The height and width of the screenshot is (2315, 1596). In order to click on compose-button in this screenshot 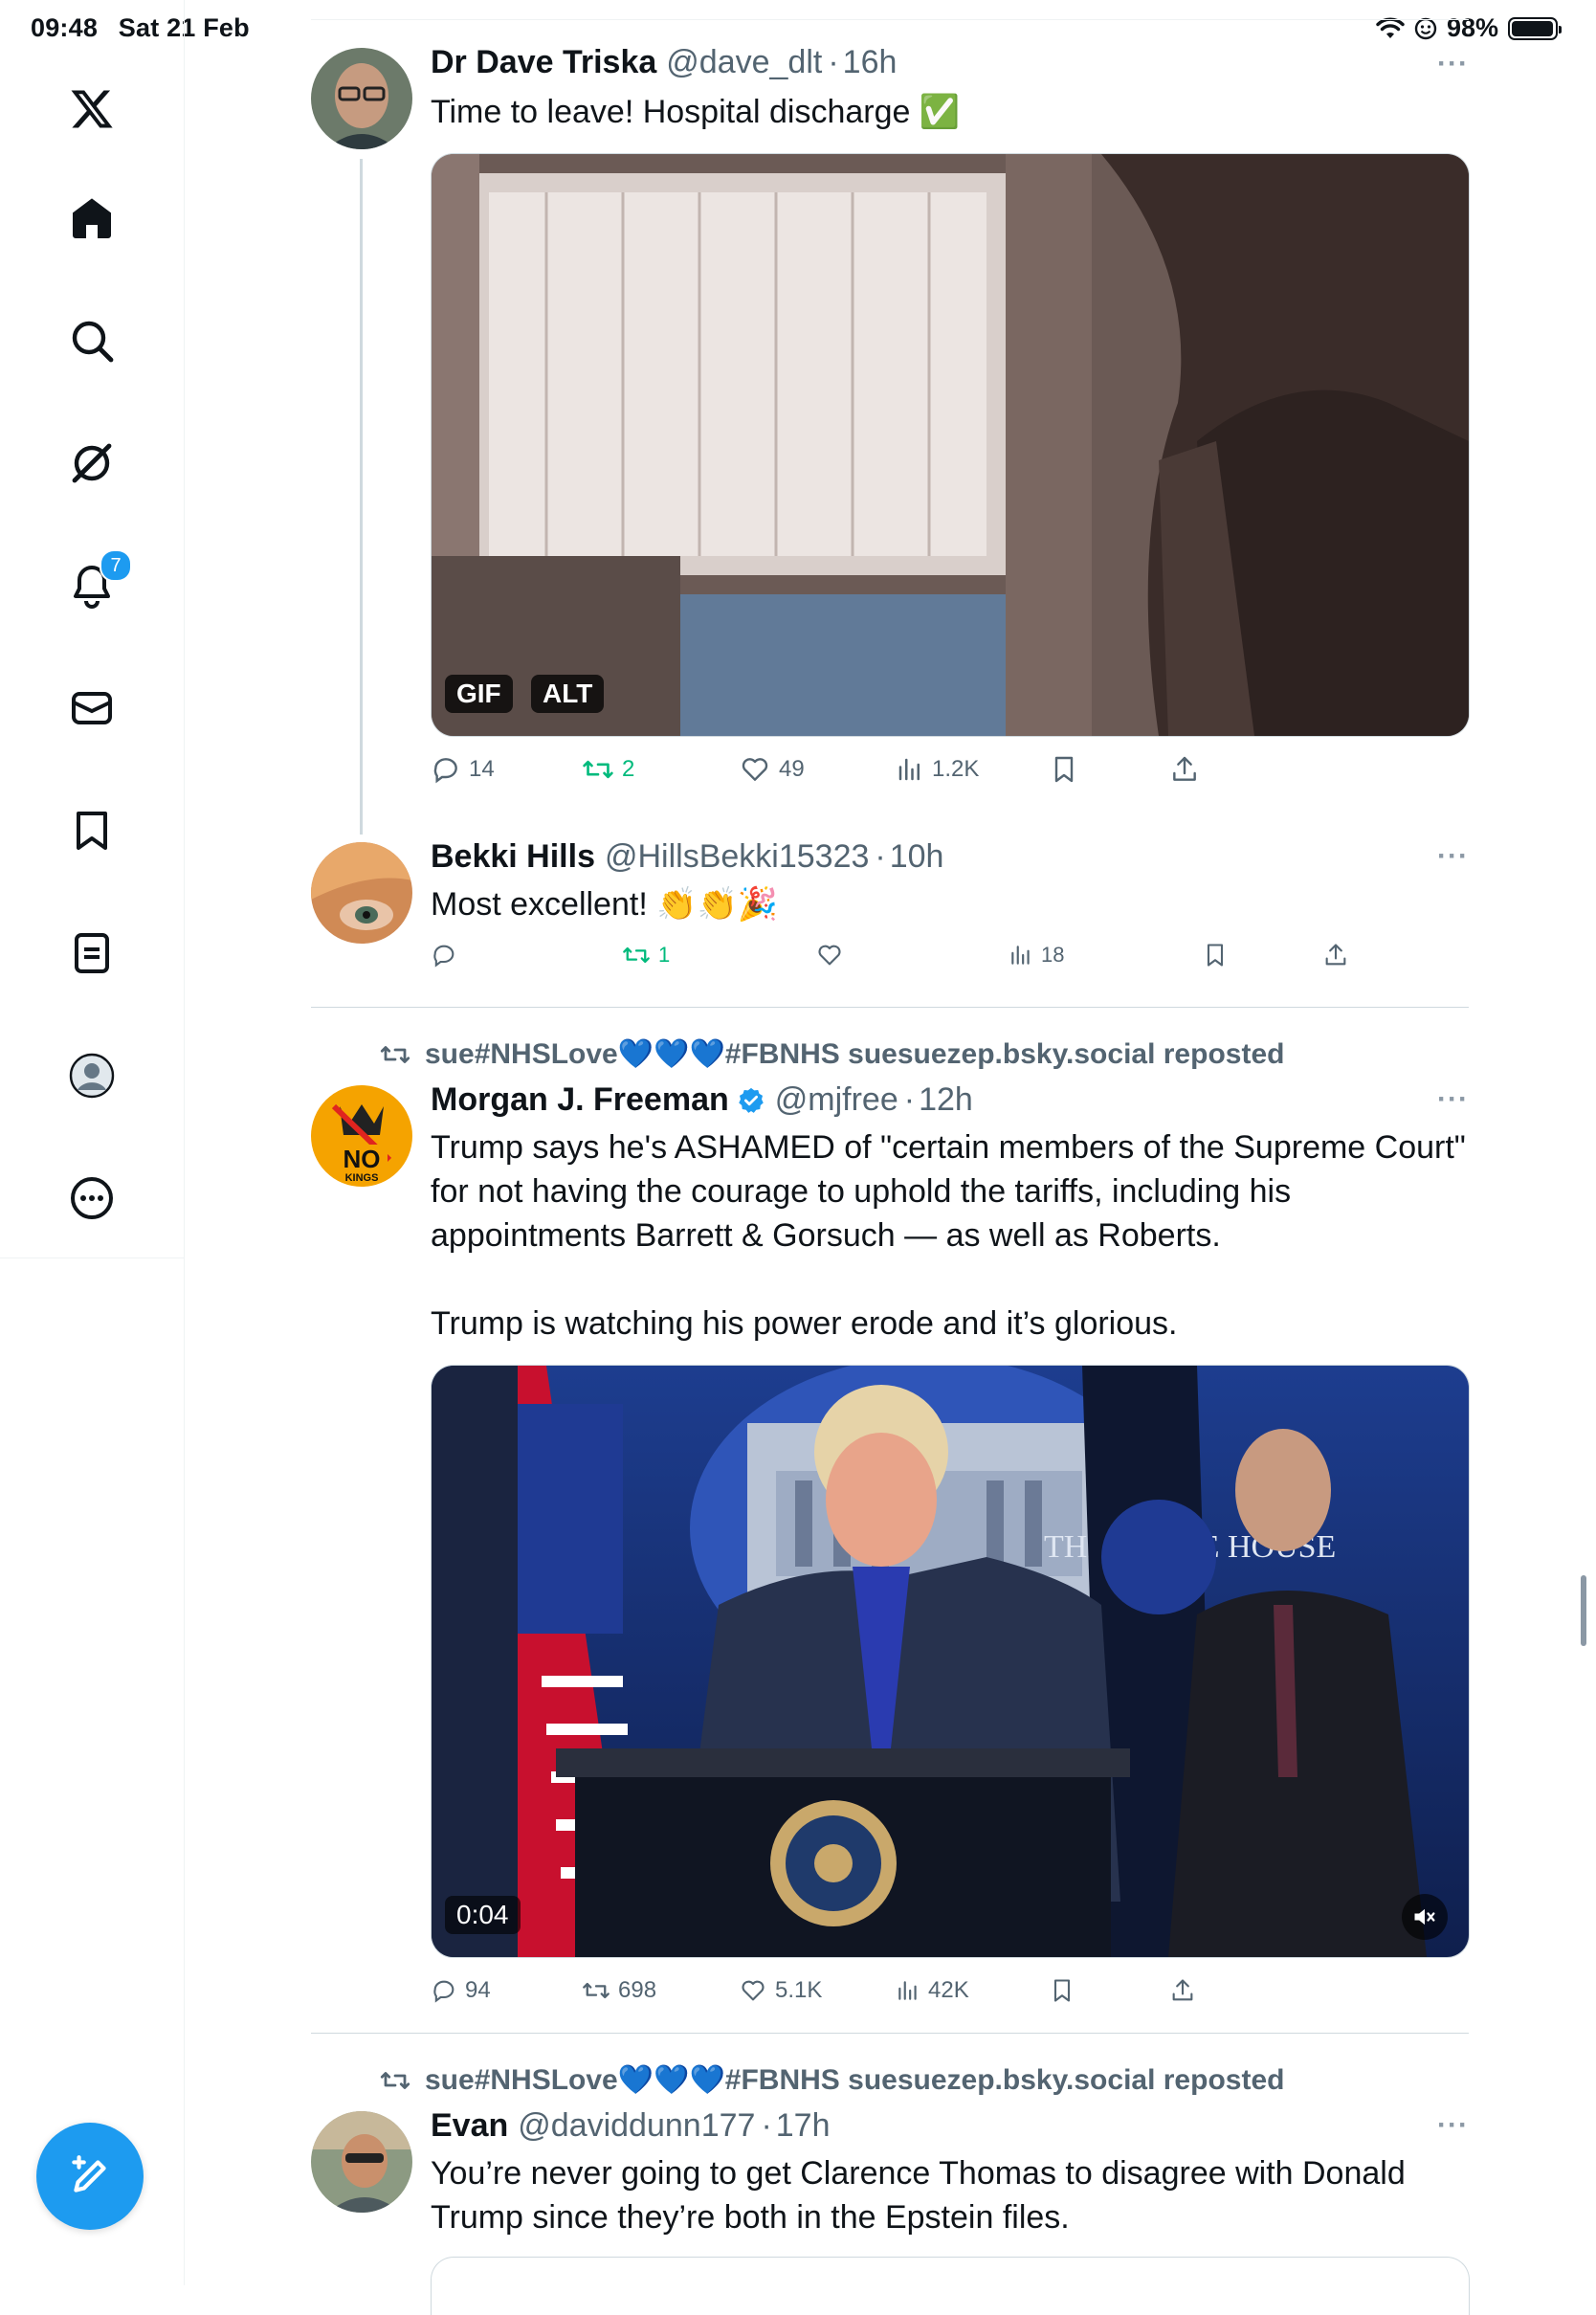, I will do `click(90, 2176)`.